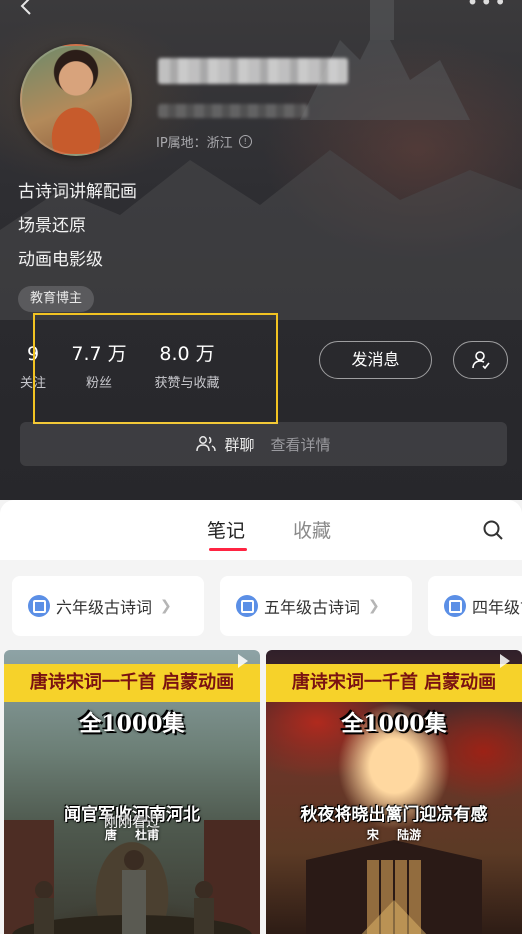 Image resolution: width=522 pixels, height=934 pixels. I want to click on username-blurred, so click(253, 71).